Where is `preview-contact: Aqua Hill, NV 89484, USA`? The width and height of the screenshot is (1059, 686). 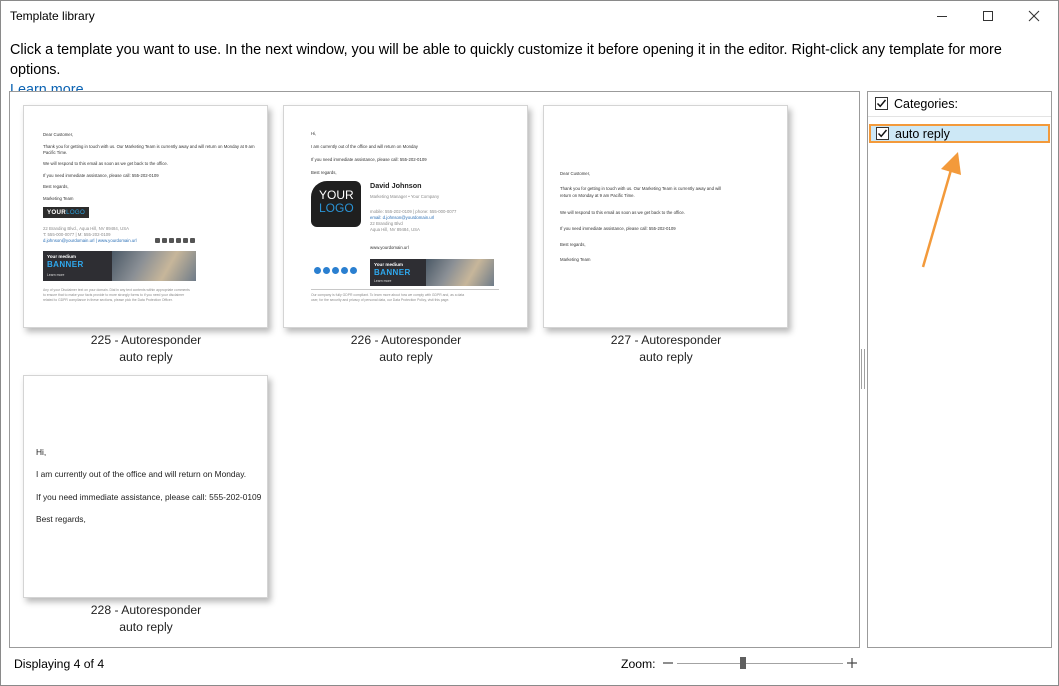
preview-contact: Aqua Hill, NV 89484, USA is located at coordinates (395, 229).